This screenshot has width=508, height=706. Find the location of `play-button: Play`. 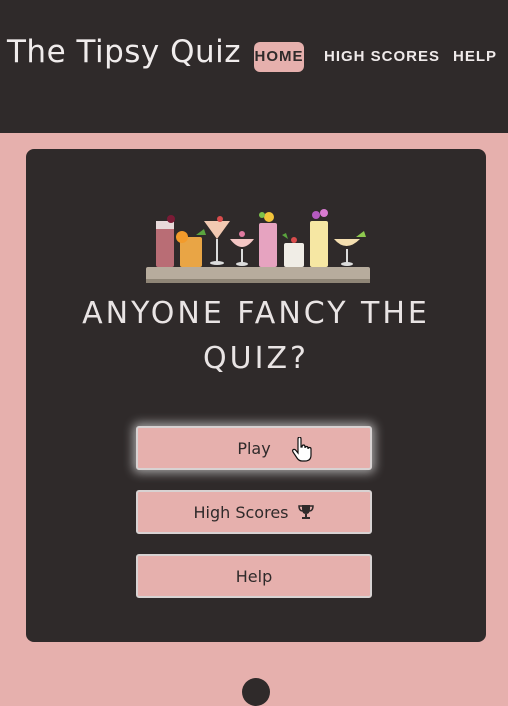

play-button: Play is located at coordinates (254, 448).